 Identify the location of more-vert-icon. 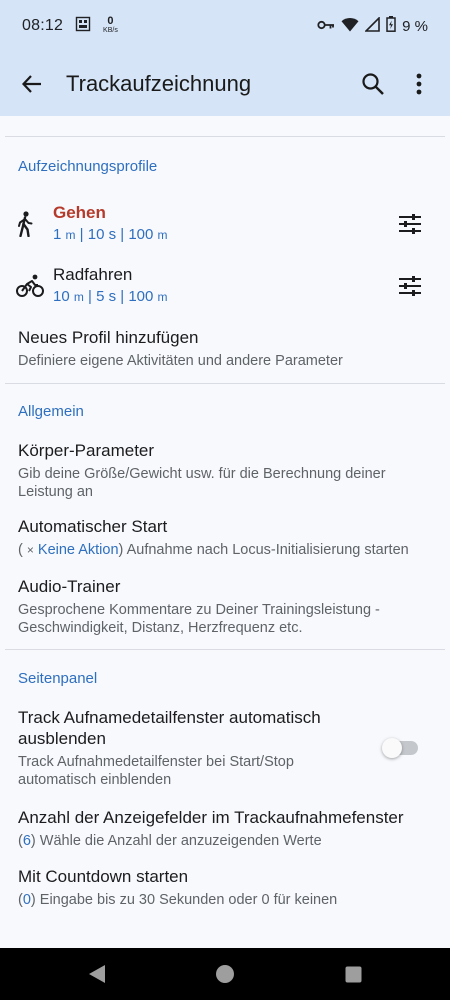
(419, 84).